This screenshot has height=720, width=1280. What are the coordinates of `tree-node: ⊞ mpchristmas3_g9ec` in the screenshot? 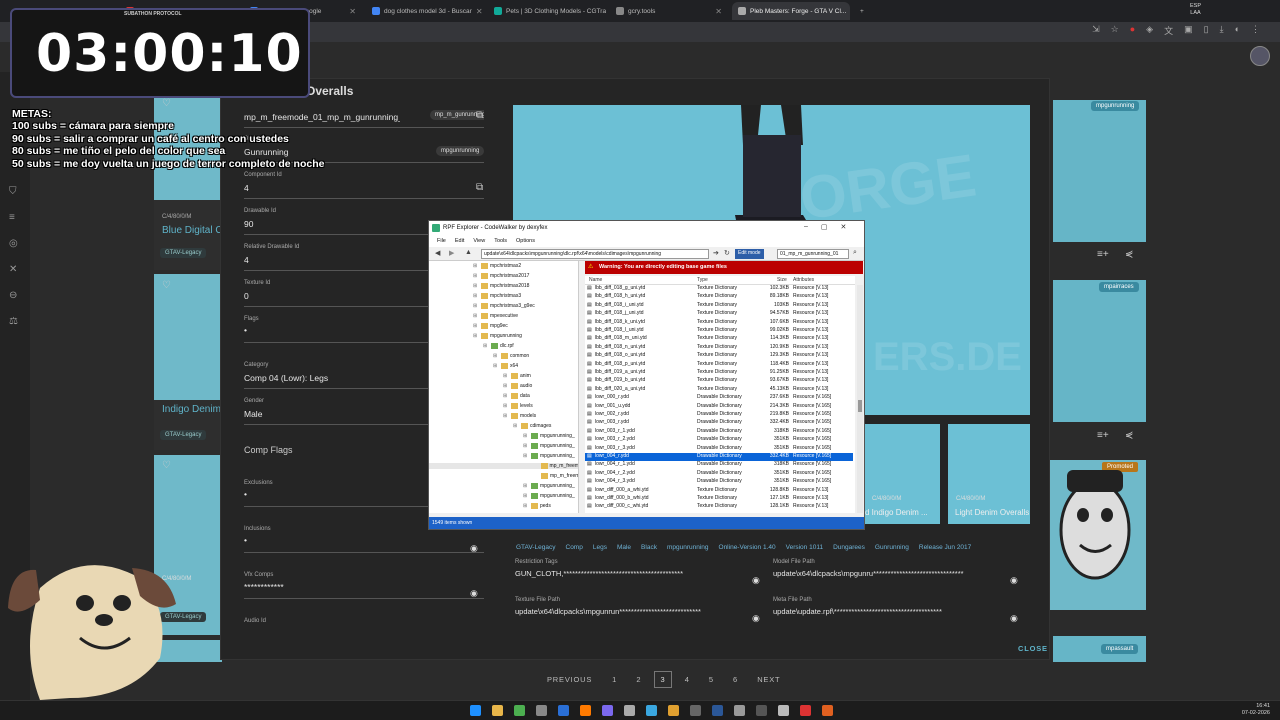 It's located at (504, 306).